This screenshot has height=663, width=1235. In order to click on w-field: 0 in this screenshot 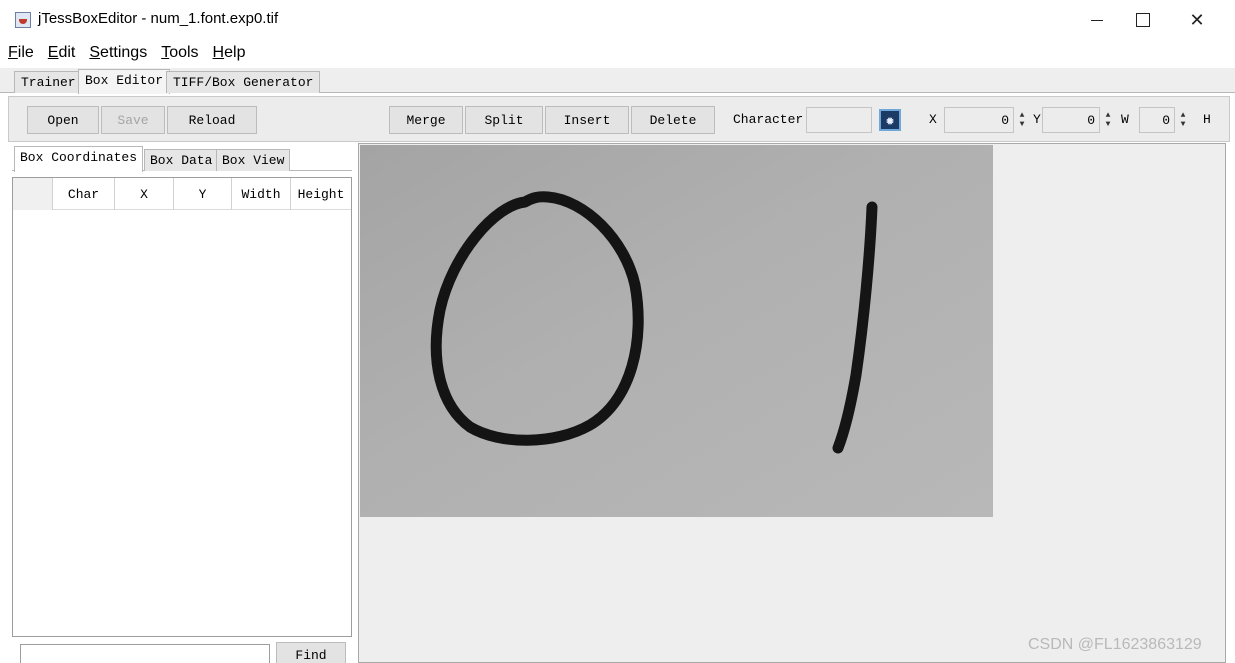, I will do `click(1157, 120)`.